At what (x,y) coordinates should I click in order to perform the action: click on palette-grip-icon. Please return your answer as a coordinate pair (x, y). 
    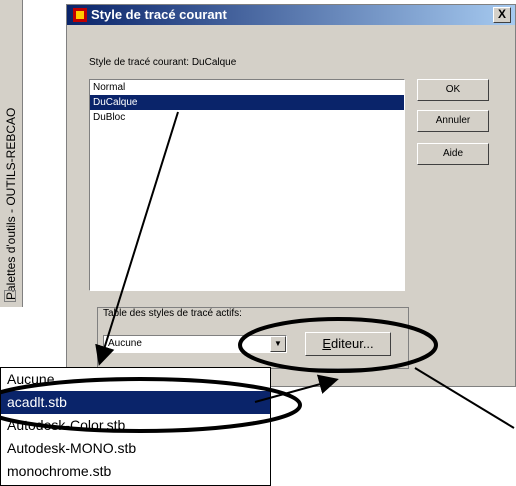
    Looking at the image, I should click on (10, 296).